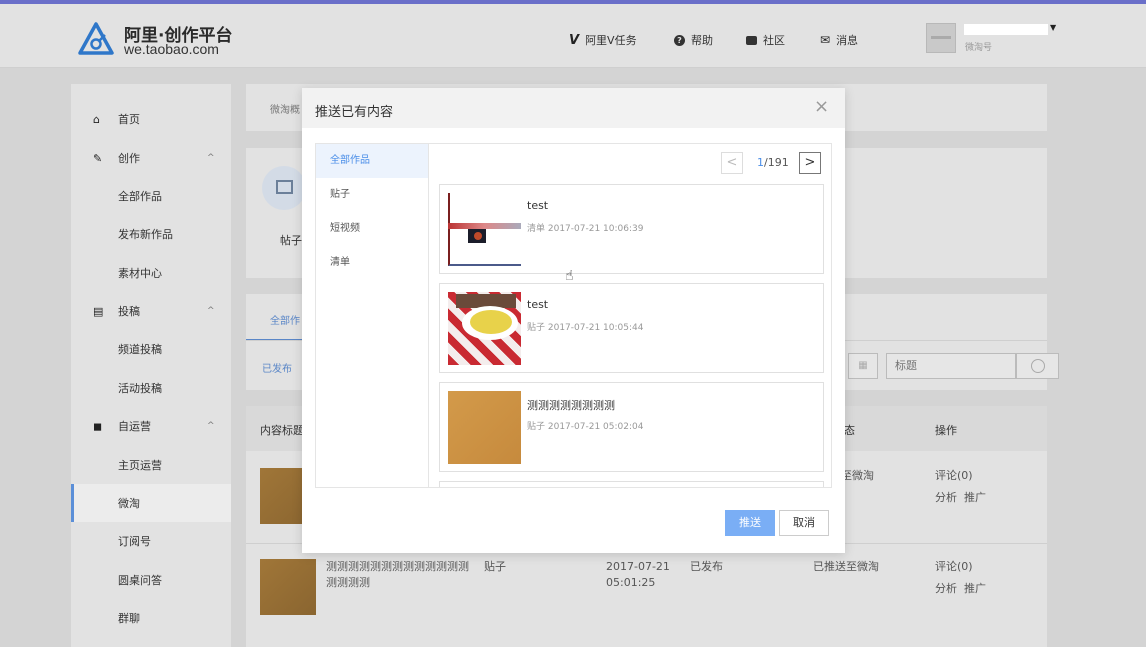  Describe the element at coordinates (946, 430) in the screenshot. I see `col-action-header: 操作` at that location.